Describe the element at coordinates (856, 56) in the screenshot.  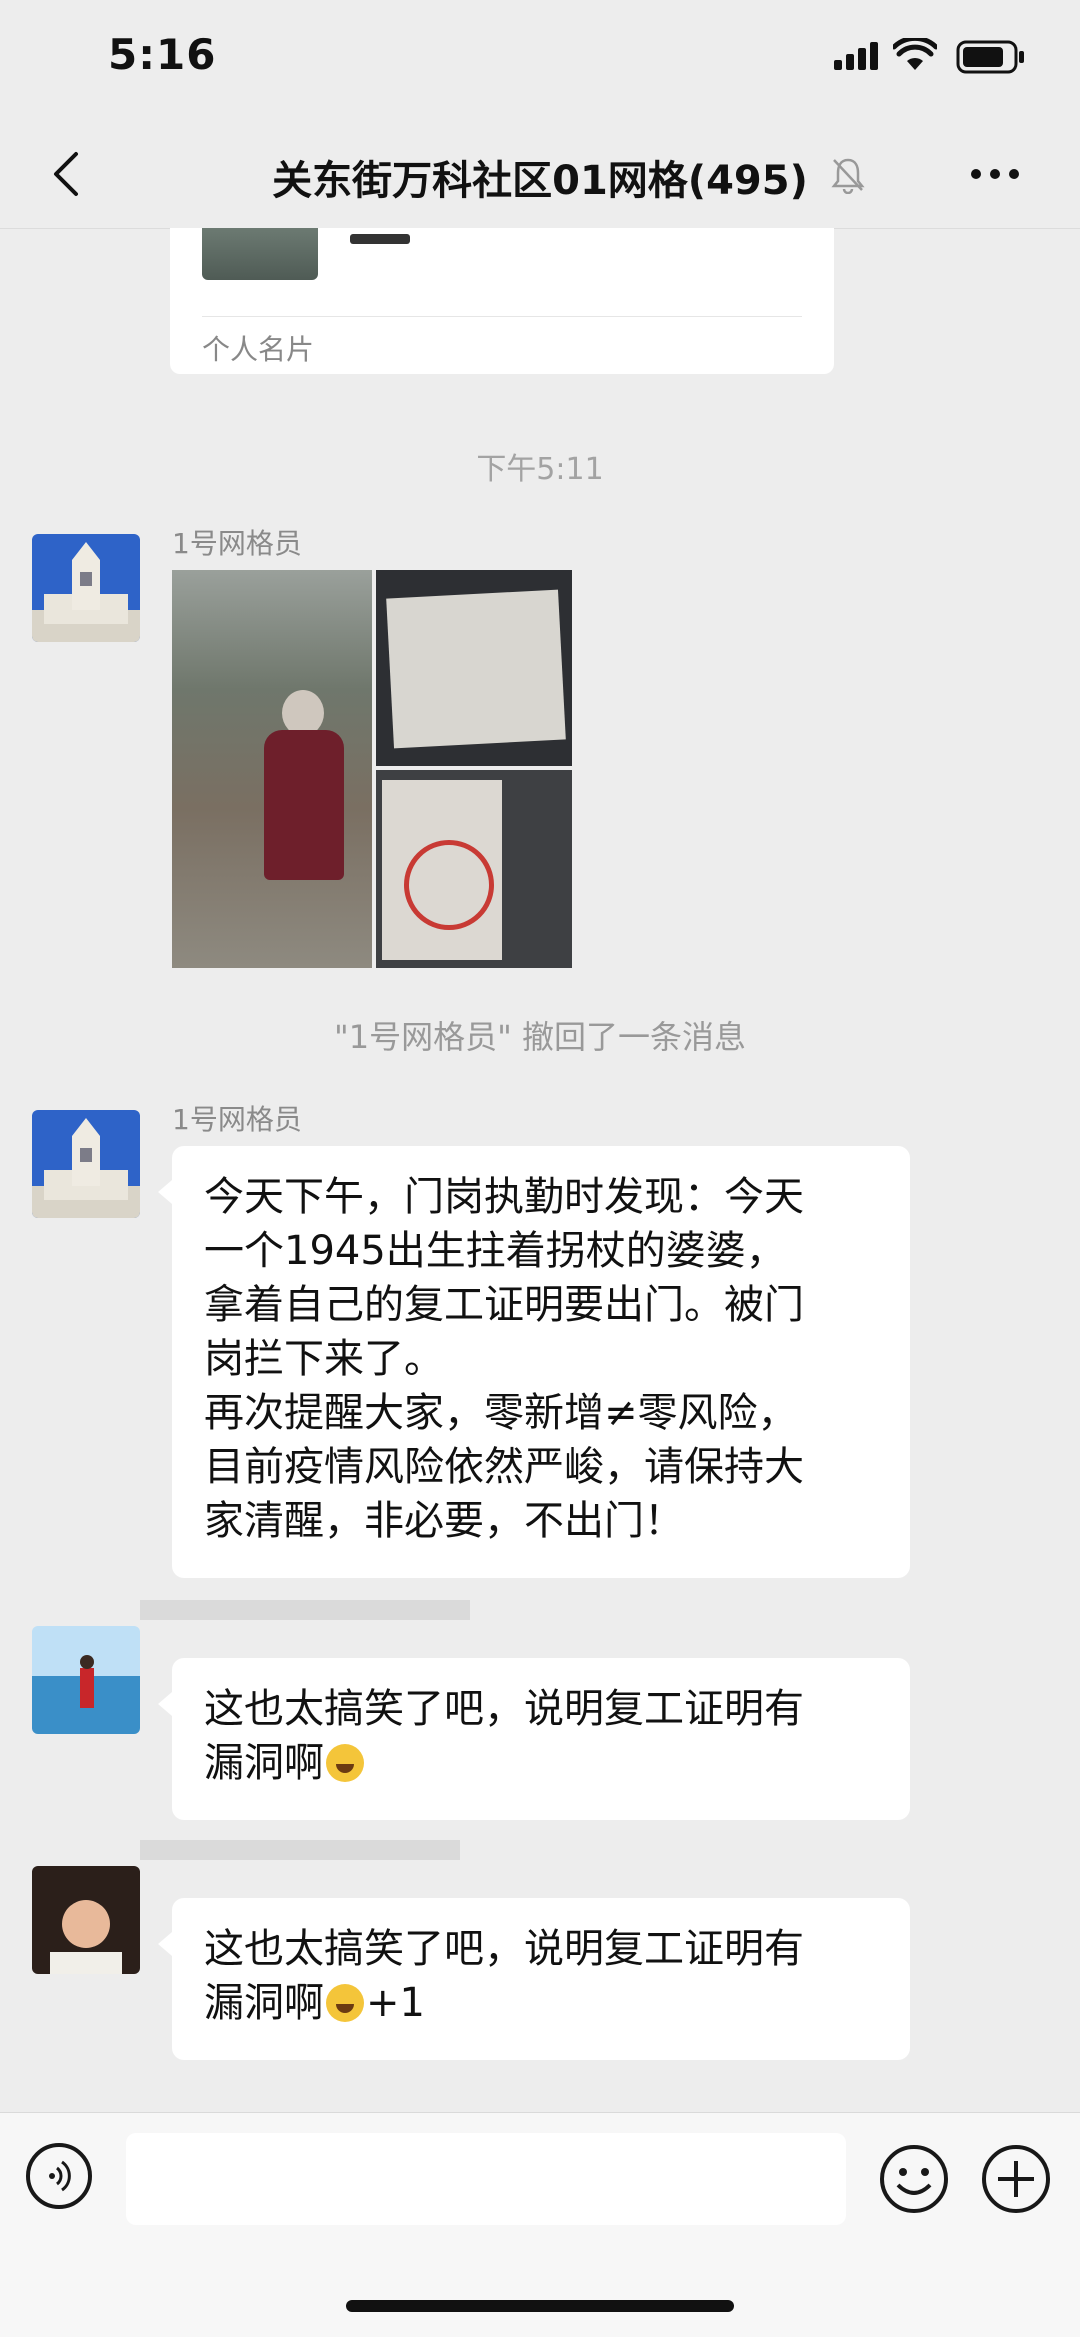
I see `cellular-signal-icon` at that location.